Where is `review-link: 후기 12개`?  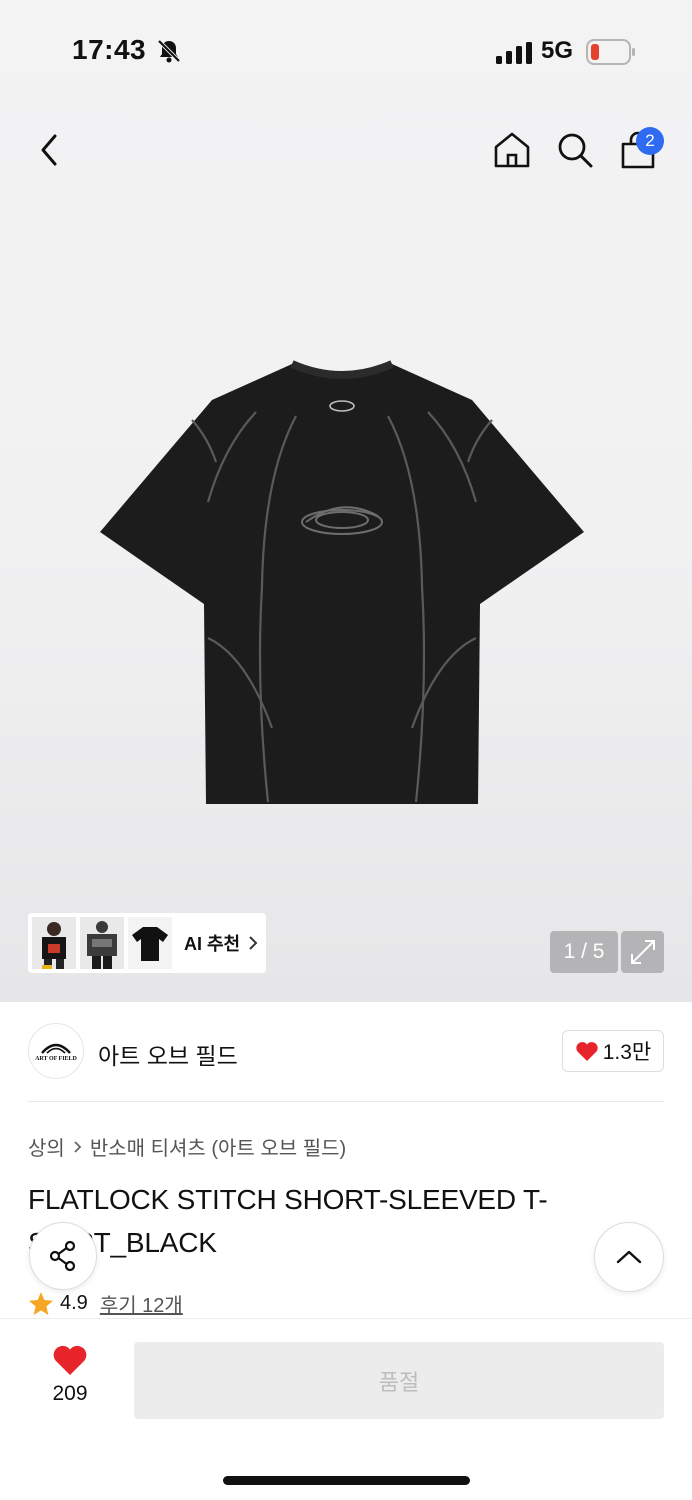 review-link: 후기 12개 is located at coordinates (141, 1303).